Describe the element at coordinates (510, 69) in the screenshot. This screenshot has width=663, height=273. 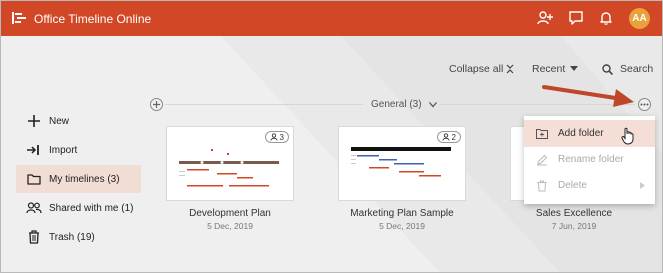
I see `collapse-icon` at that location.